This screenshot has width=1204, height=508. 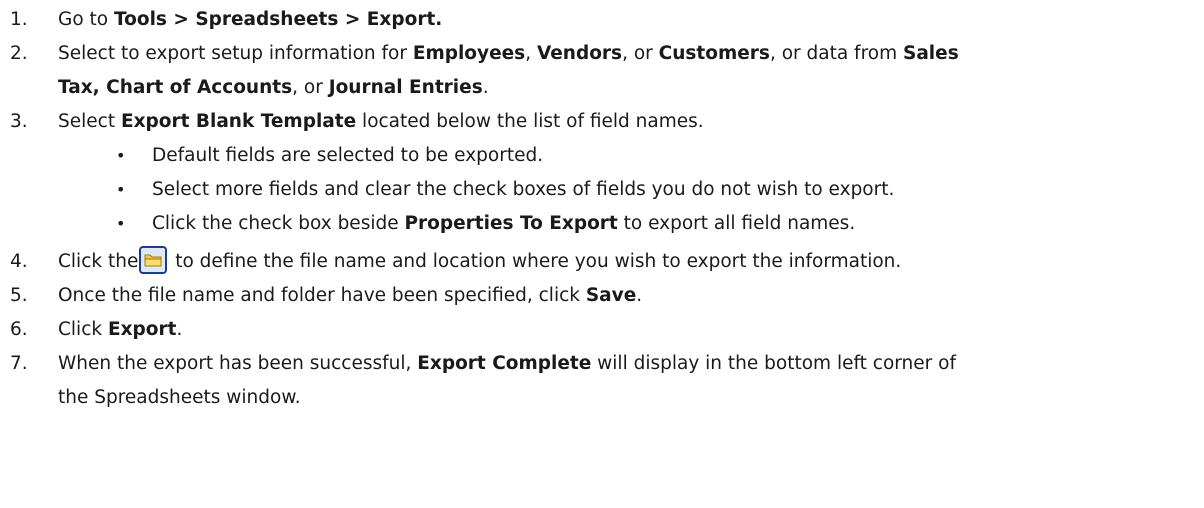 I want to click on step-6: 6. Click Export., so click(x=602, y=330).